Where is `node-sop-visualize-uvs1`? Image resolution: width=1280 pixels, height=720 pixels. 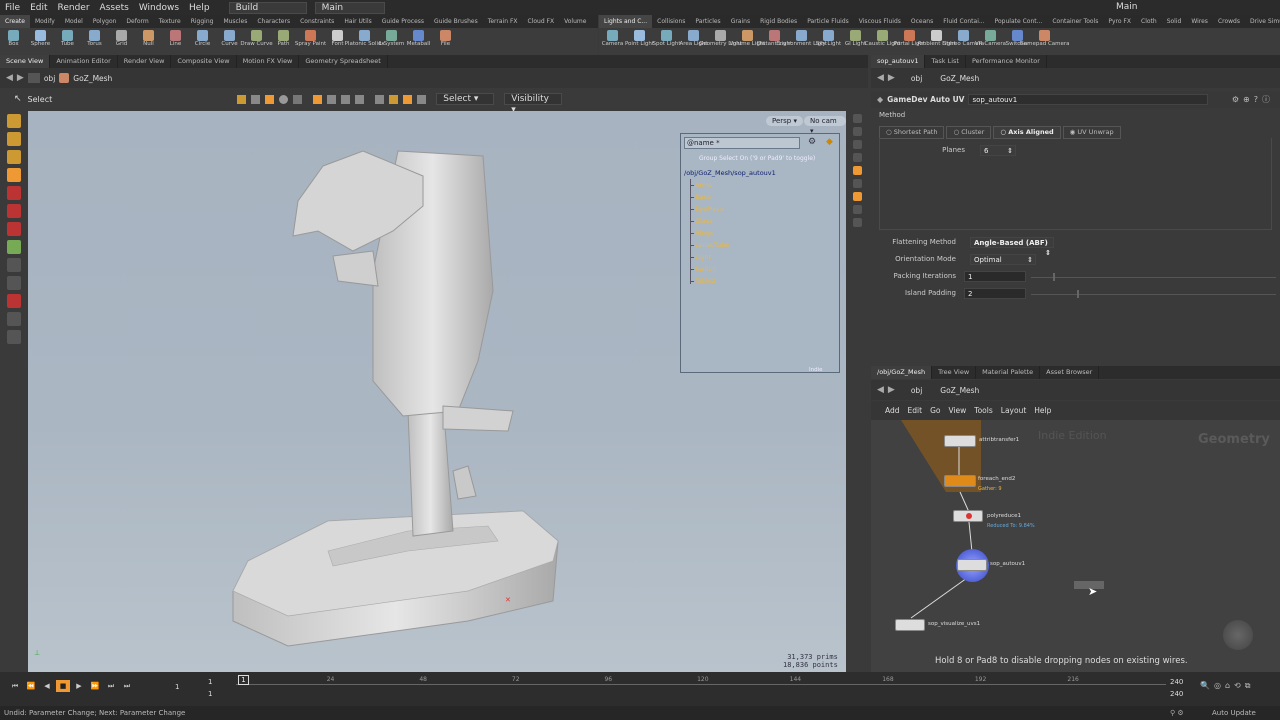 node-sop-visualize-uvs1 is located at coordinates (910, 625).